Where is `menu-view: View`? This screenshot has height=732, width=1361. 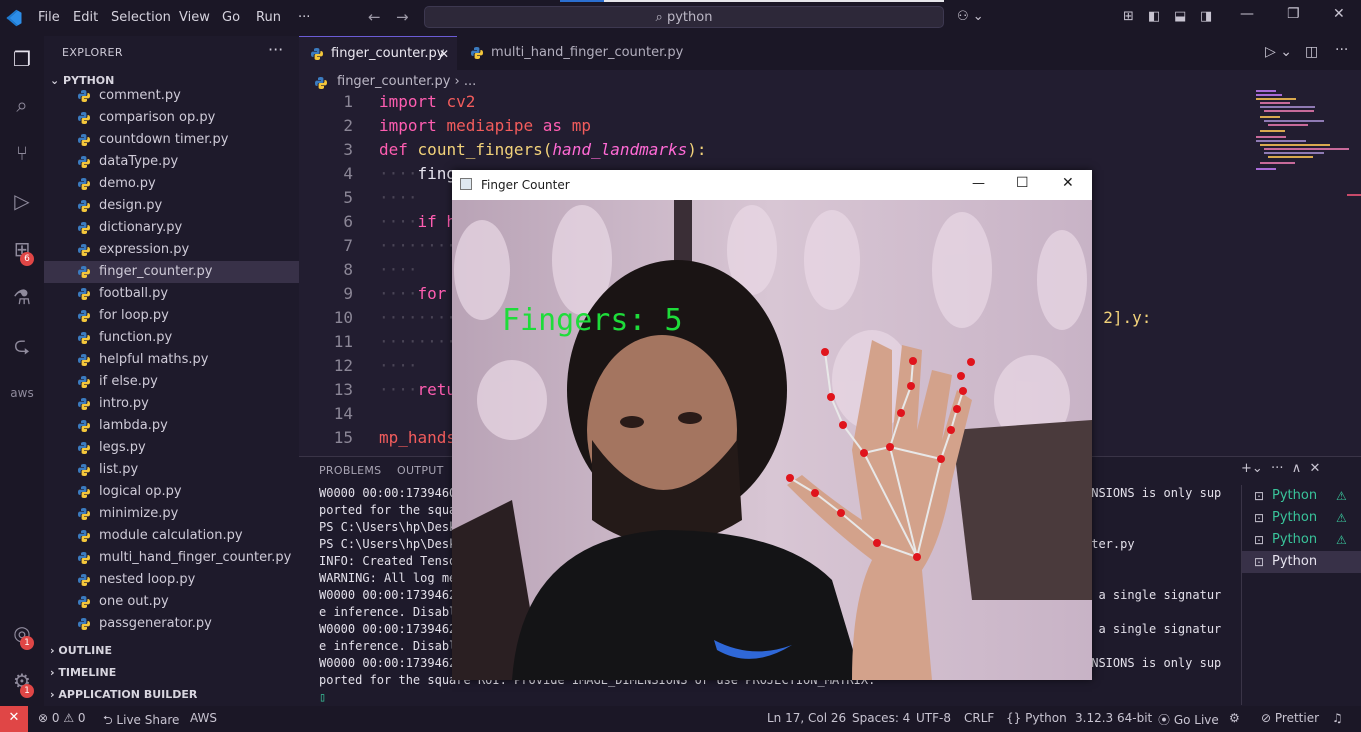 menu-view: View is located at coordinates (194, 17).